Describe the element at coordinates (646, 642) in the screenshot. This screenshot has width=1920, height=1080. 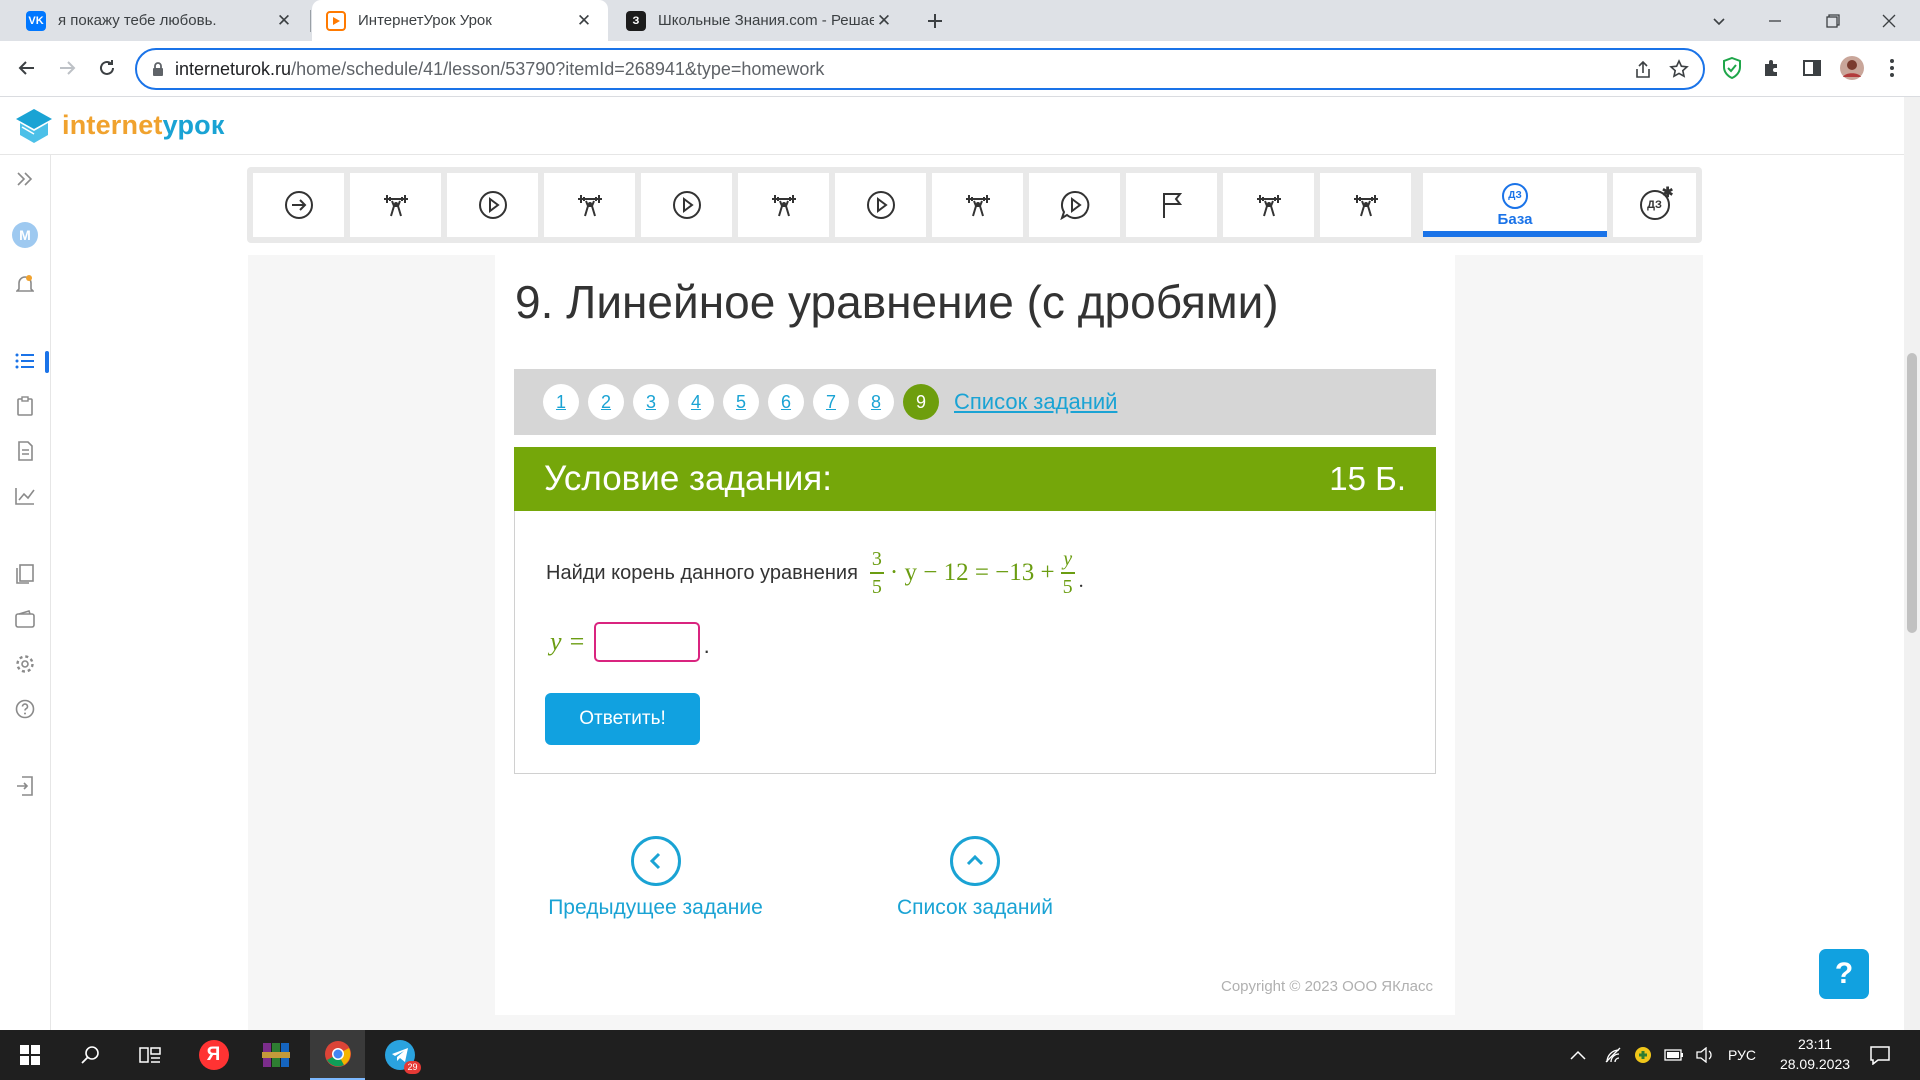
I see `answer-input` at that location.